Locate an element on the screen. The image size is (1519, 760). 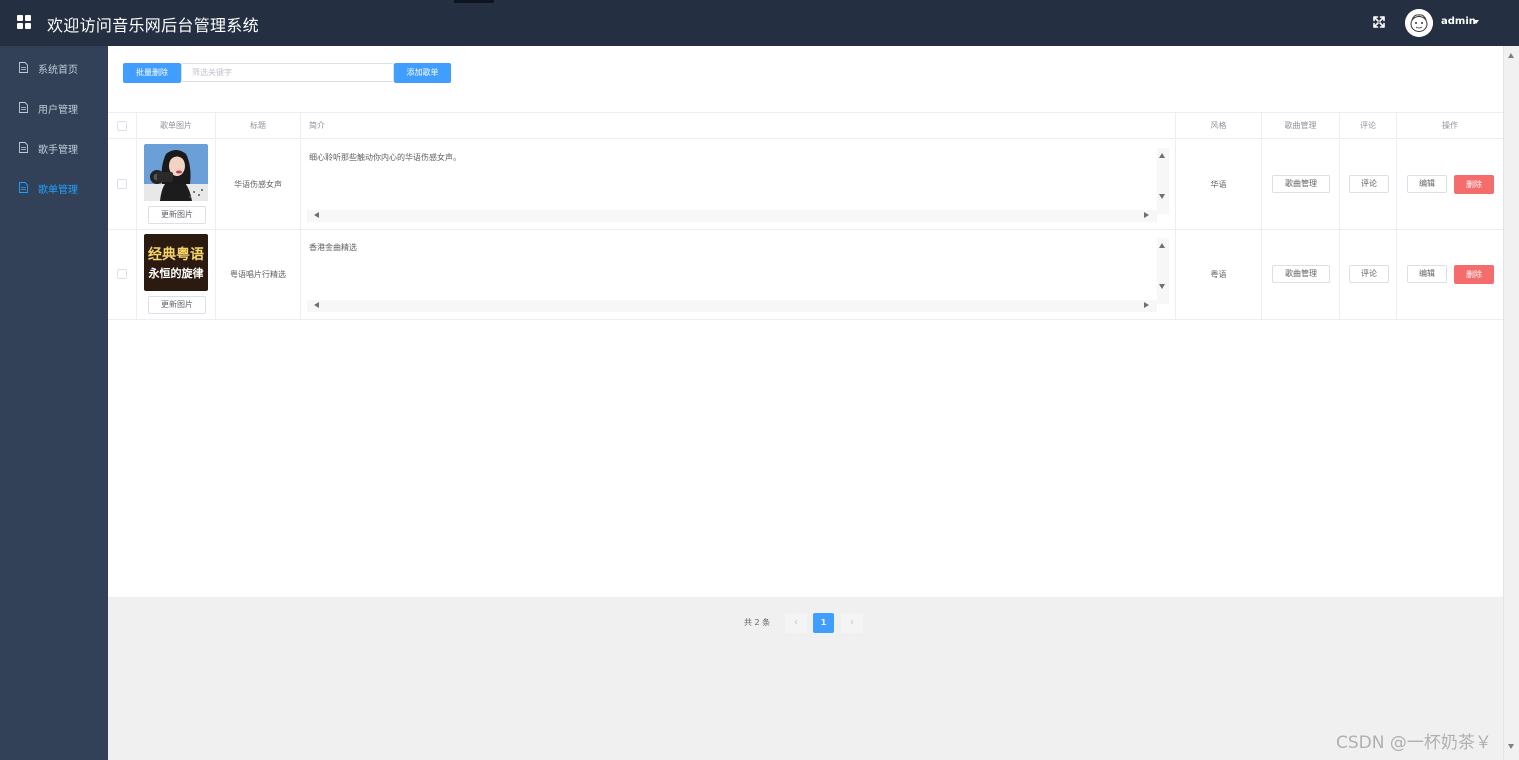
column-header-title: 标题 is located at coordinates (258, 126).